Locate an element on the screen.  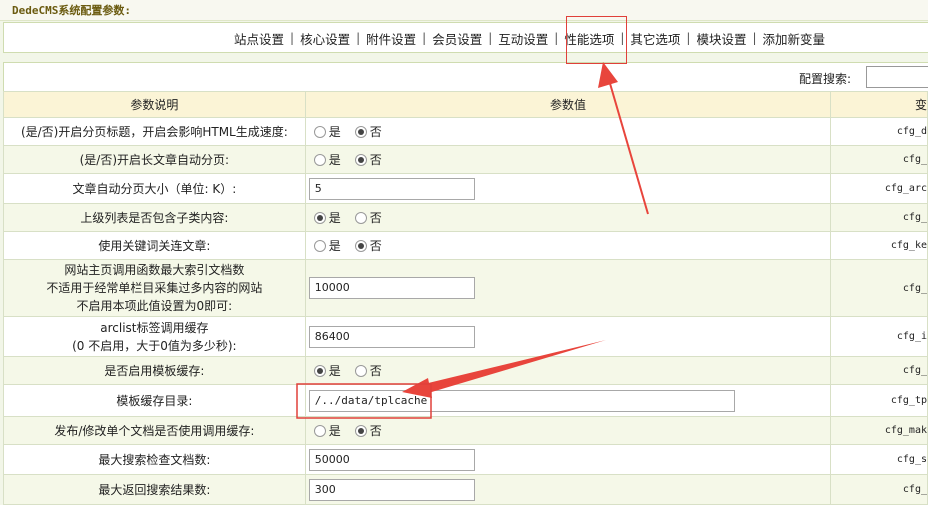
table-row: 模板缓存目录: /../data/tplcache cfg_tp is located at coordinates (465, 400).